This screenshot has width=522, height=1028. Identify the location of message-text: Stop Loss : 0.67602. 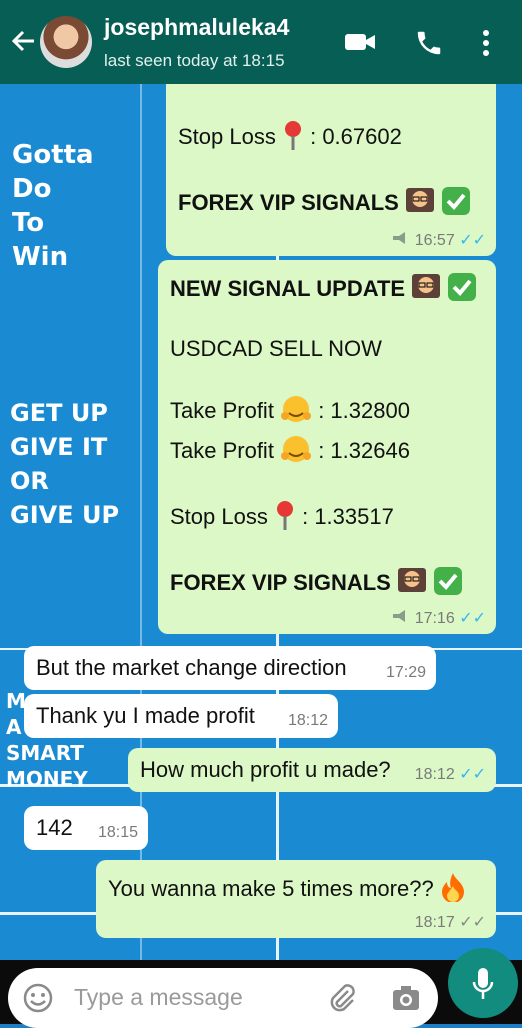
(290, 138).